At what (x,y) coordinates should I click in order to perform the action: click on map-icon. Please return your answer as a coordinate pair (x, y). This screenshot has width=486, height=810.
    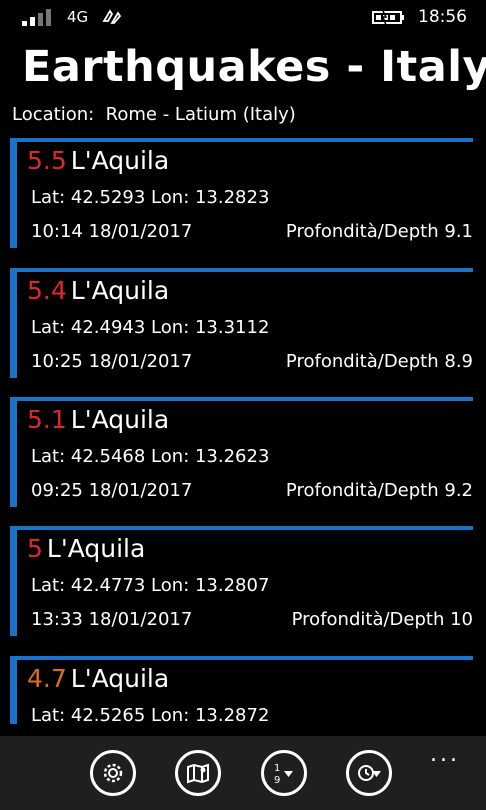
    Looking at the image, I should click on (198, 773).